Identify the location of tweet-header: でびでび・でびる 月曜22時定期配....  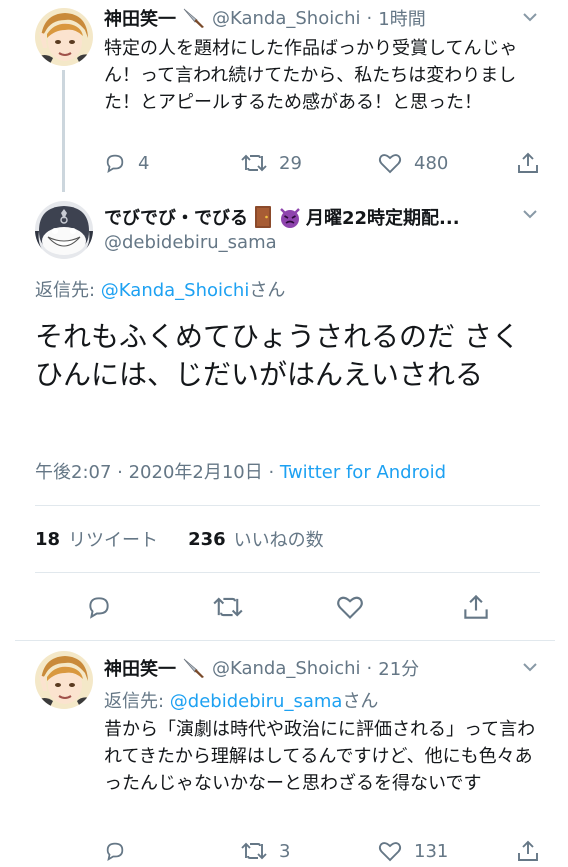
(282, 217).